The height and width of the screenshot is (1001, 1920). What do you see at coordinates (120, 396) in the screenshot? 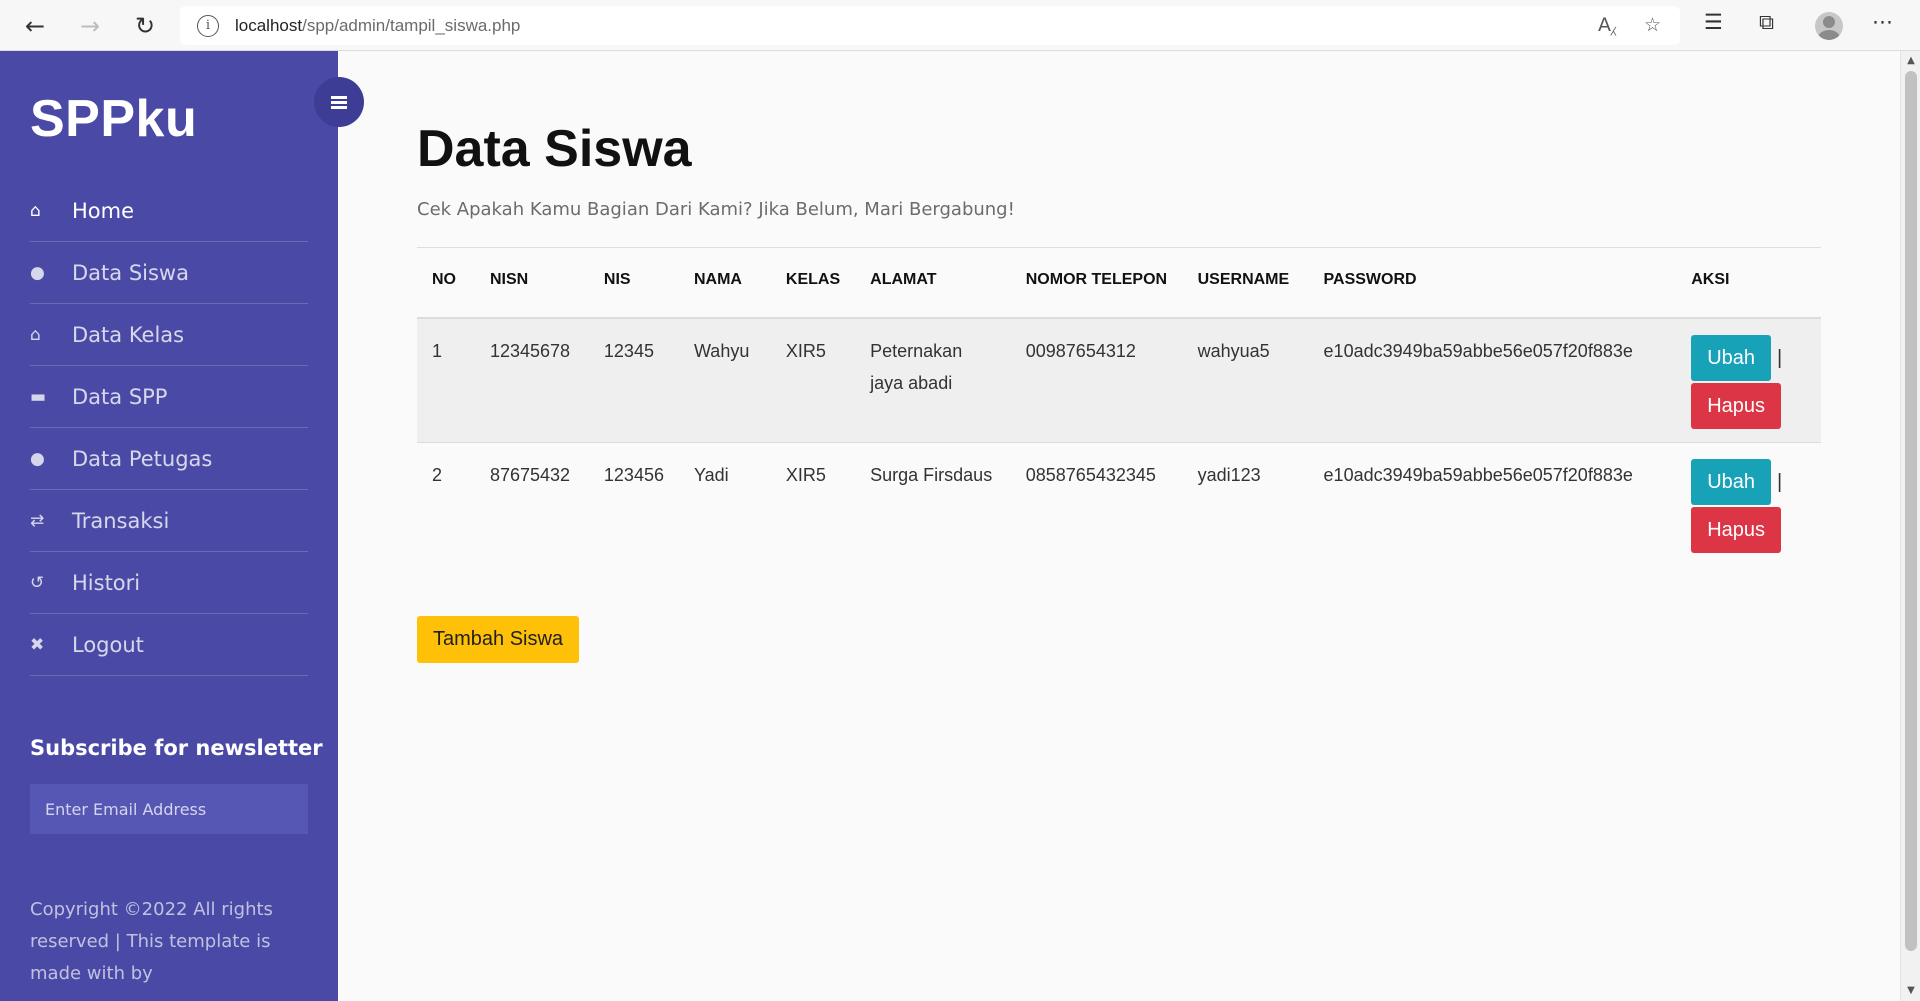
I see `sidebar-item-label: Data SPP` at bounding box center [120, 396].